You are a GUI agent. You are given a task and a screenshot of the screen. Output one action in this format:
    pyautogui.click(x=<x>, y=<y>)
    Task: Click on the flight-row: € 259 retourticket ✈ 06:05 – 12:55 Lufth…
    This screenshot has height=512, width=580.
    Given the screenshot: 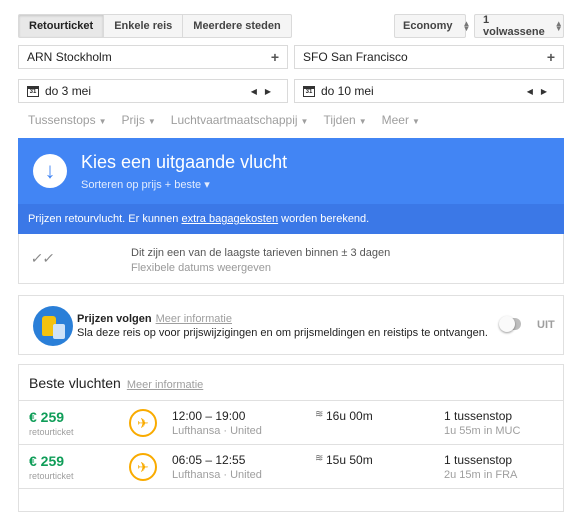 What is the action you would take?
    pyautogui.click(x=291, y=467)
    